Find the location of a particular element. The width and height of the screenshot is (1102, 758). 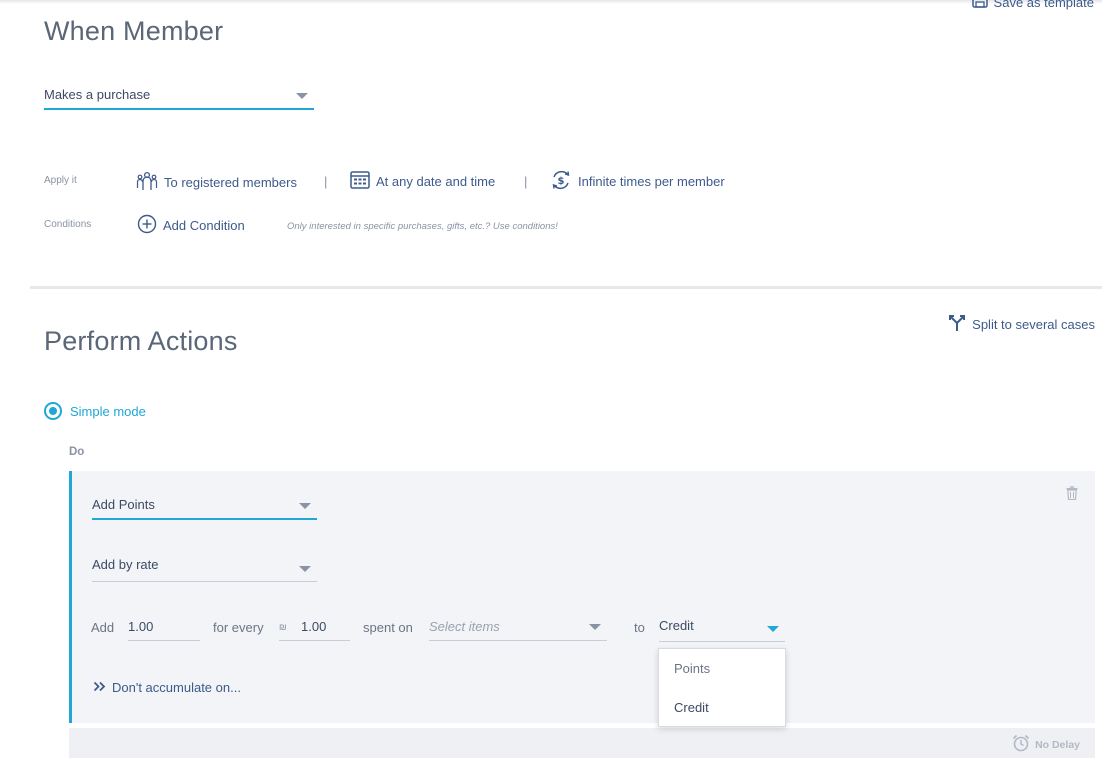

to-dropdown-menu: Points Credit is located at coordinates (722, 687).